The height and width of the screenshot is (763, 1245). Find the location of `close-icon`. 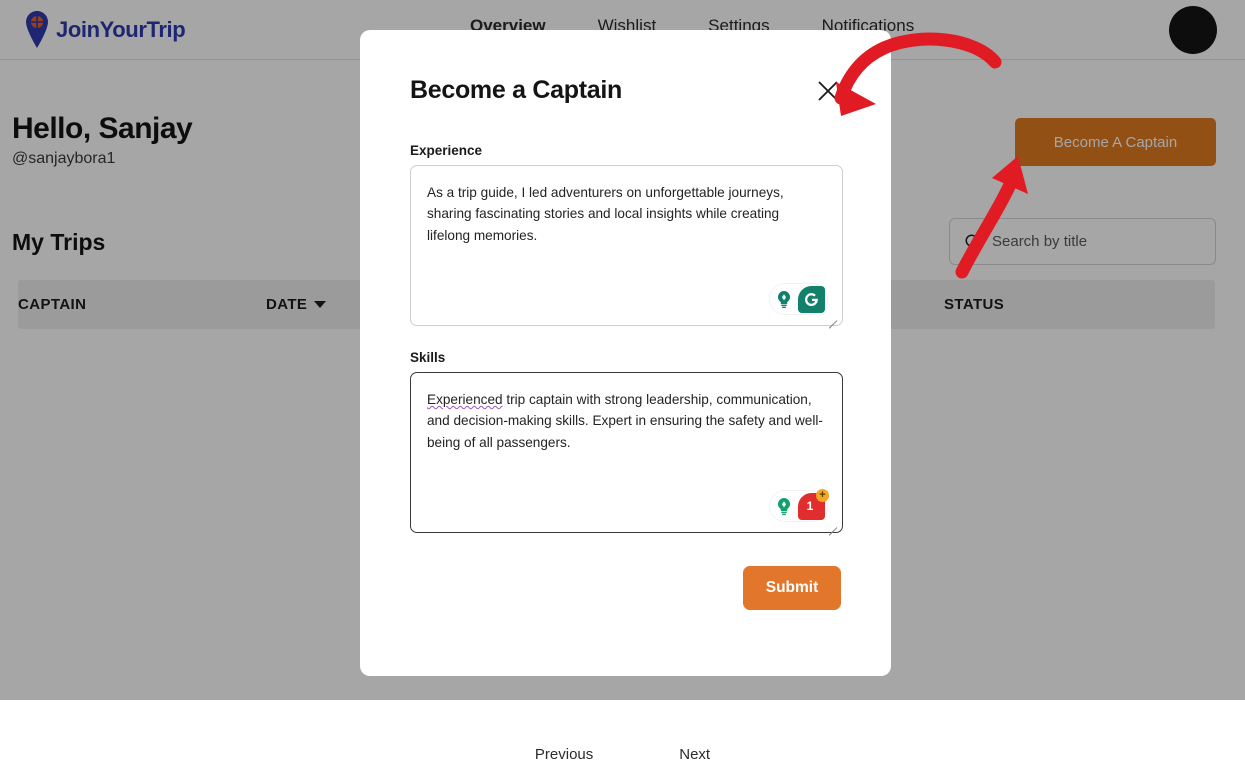

close-icon is located at coordinates (828, 91).